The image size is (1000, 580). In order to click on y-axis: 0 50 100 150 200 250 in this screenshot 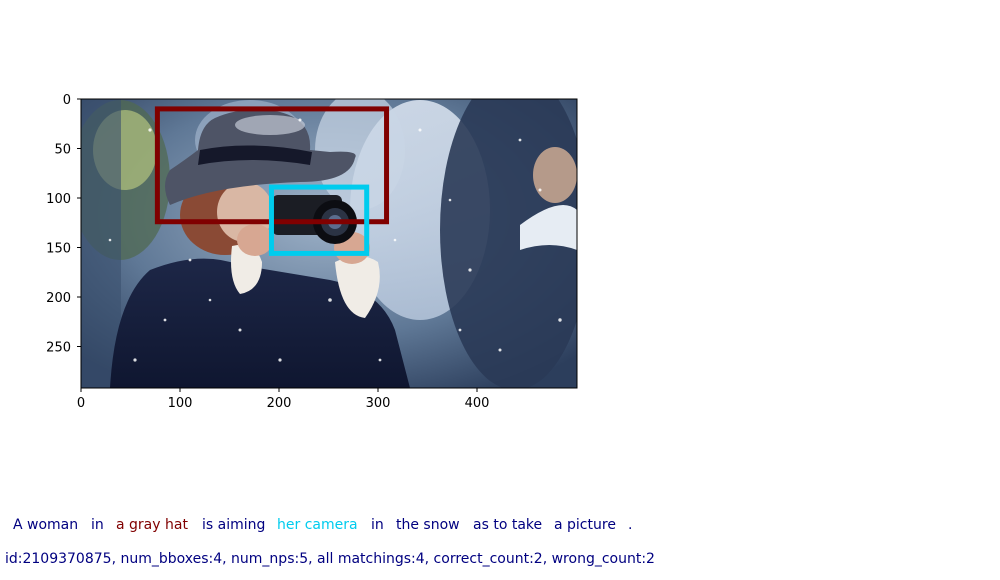, I will do `click(63, 224)`.